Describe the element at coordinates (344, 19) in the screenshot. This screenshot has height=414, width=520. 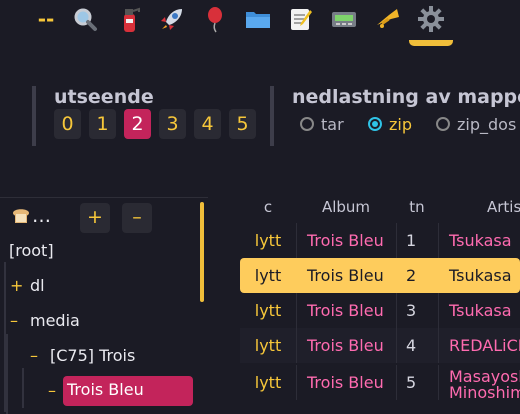
I see `pager-icon` at that location.